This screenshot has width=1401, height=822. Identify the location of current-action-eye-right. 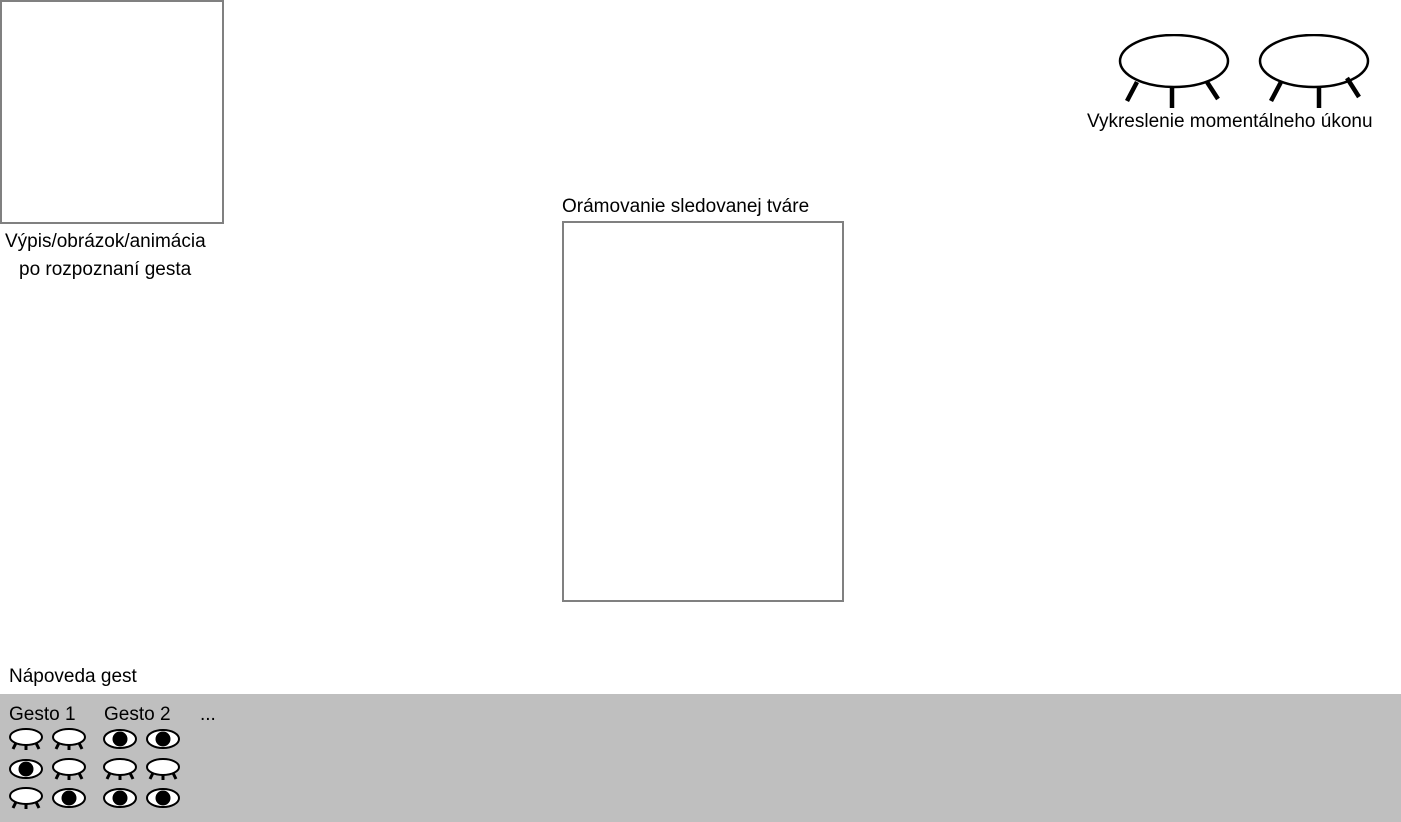
(1314, 71).